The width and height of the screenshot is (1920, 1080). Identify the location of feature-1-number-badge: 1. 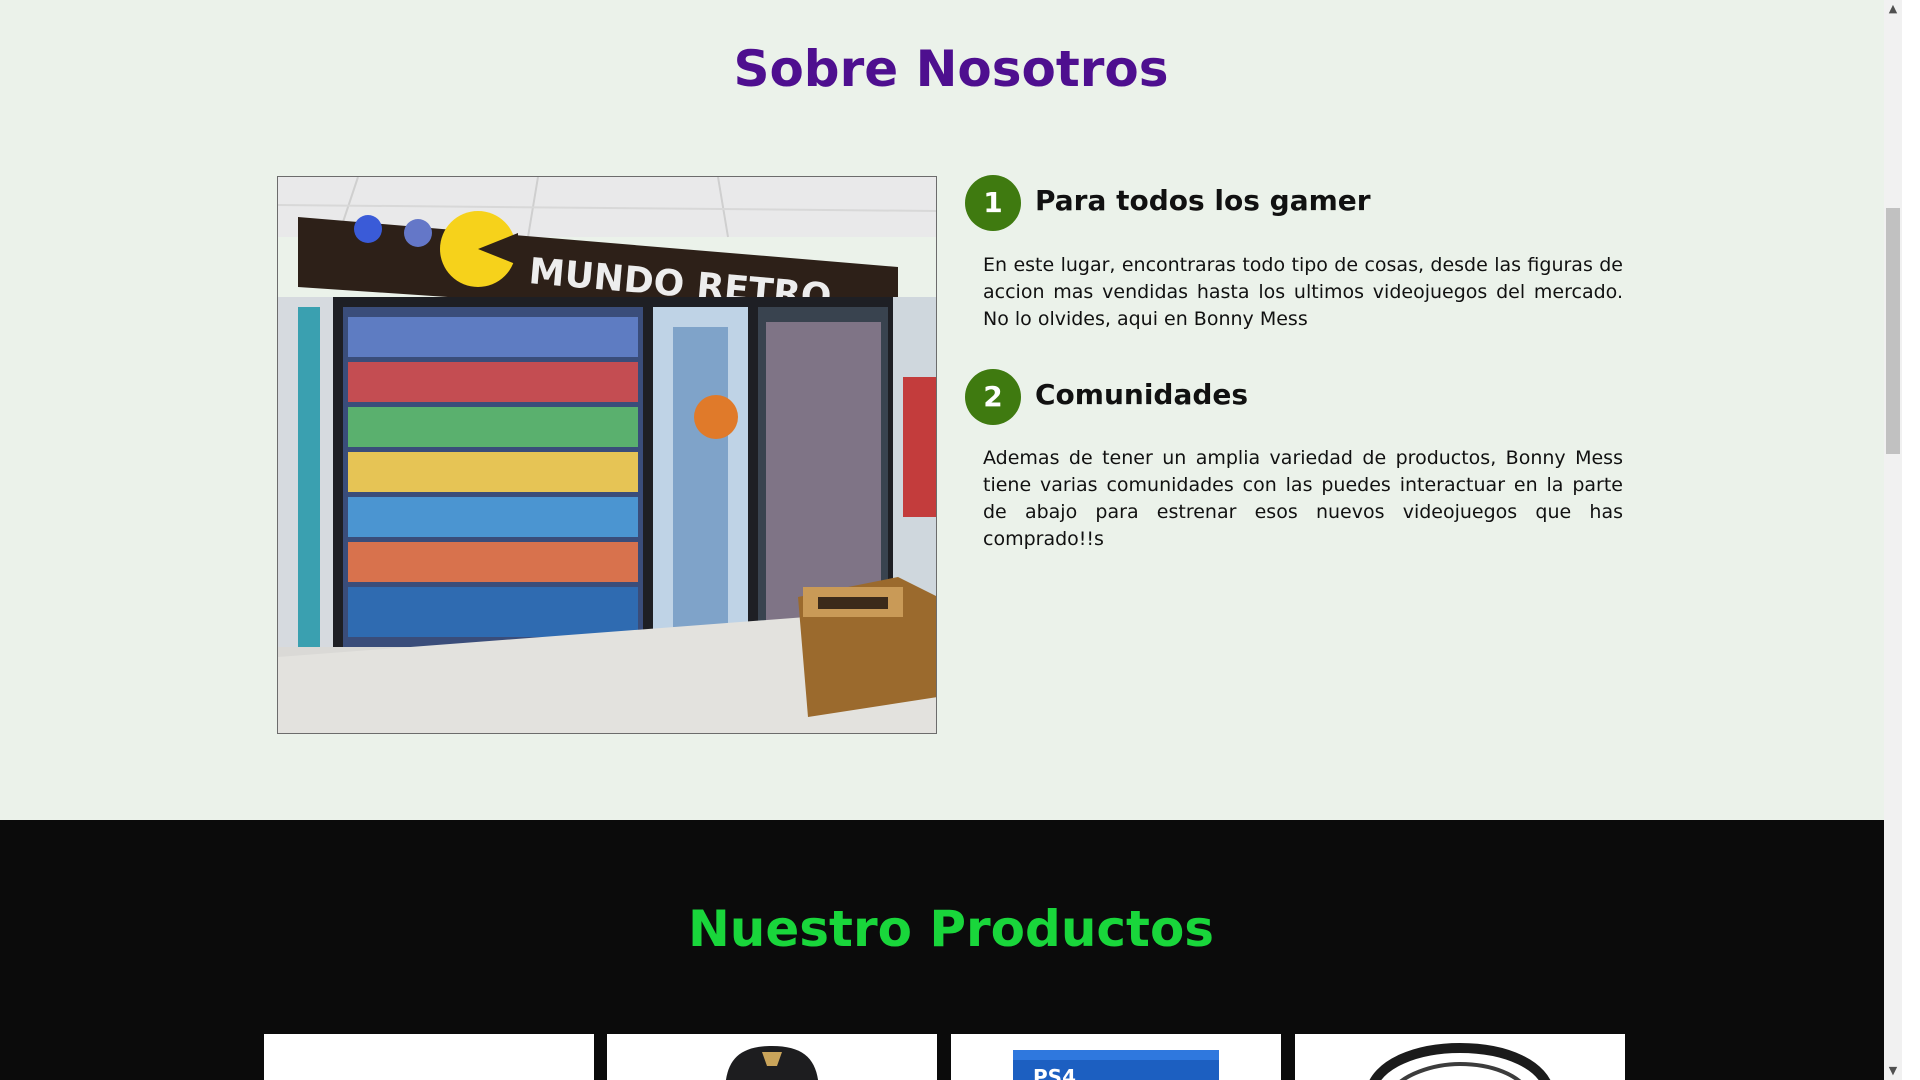
(993, 203).